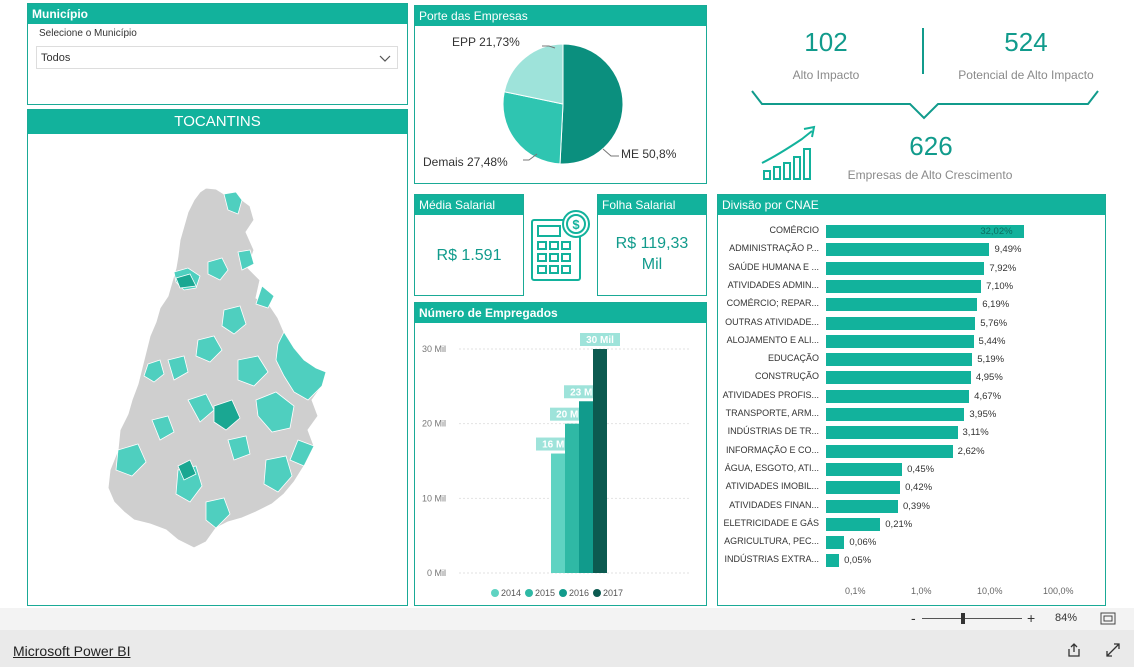 This screenshot has width=1134, height=667. What do you see at coordinates (794, 230) in the screenshot?
I see `cnae-category-label: COMÉRCIO` at bounding box center [794, 230].